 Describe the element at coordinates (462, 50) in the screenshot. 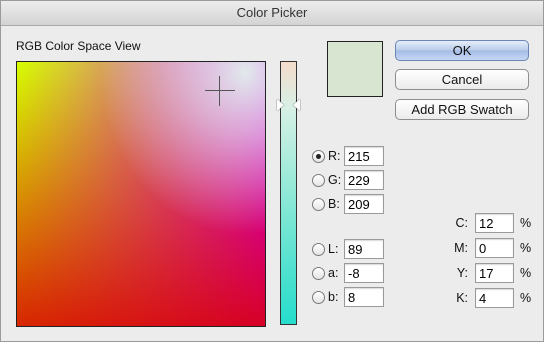

I see `ok-button: OK` at that location.